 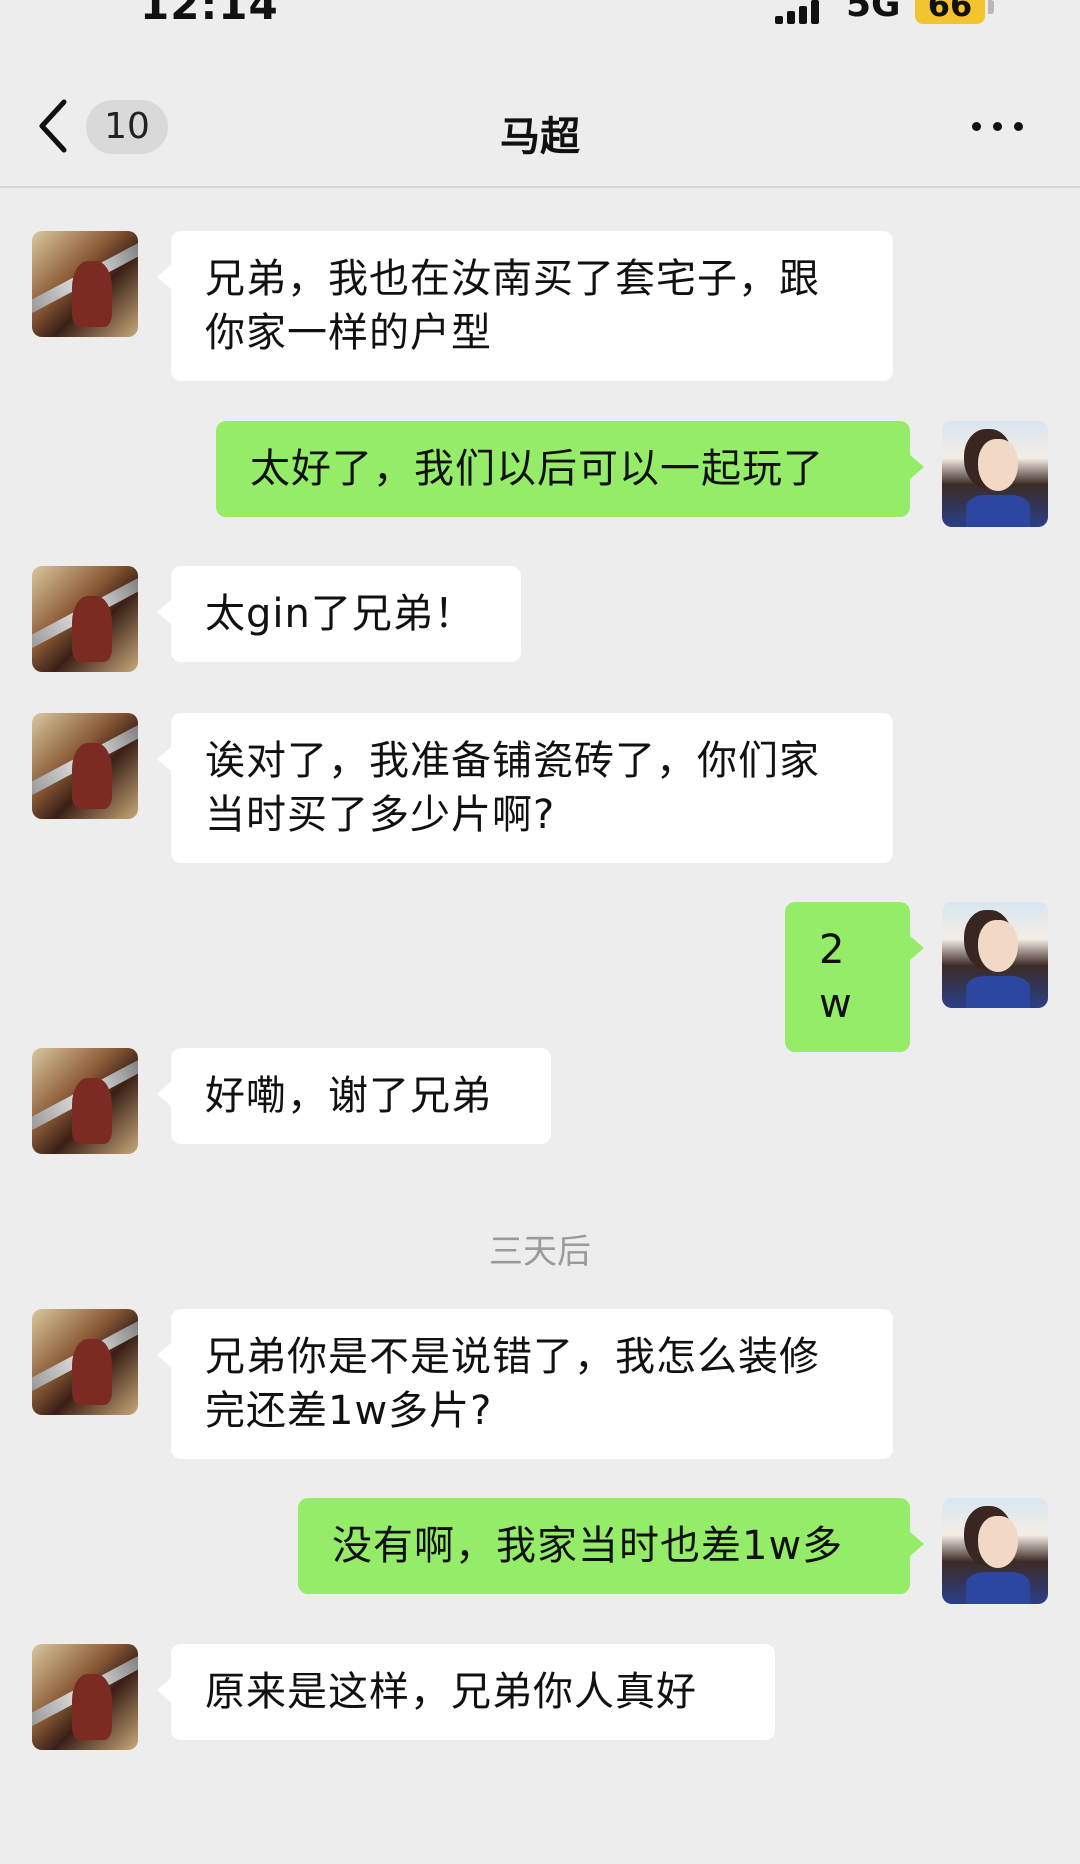 What do you see at coordinates (540, 137) in the screenshot?
I see `chat-title: 马超` at bounding box center [540, 137].